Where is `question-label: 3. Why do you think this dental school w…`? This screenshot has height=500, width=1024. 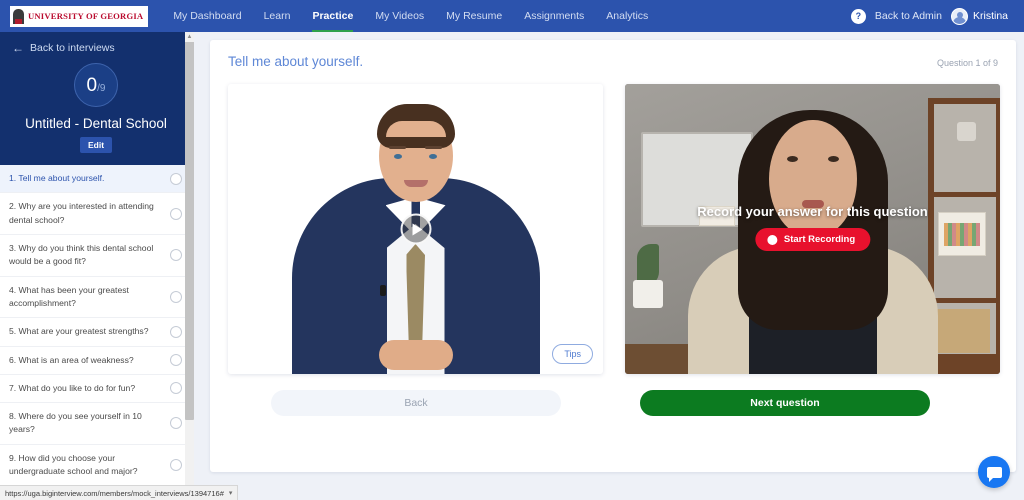 question-label: 3. Why do you think this dental school w… is located at coordinates (81, 254).